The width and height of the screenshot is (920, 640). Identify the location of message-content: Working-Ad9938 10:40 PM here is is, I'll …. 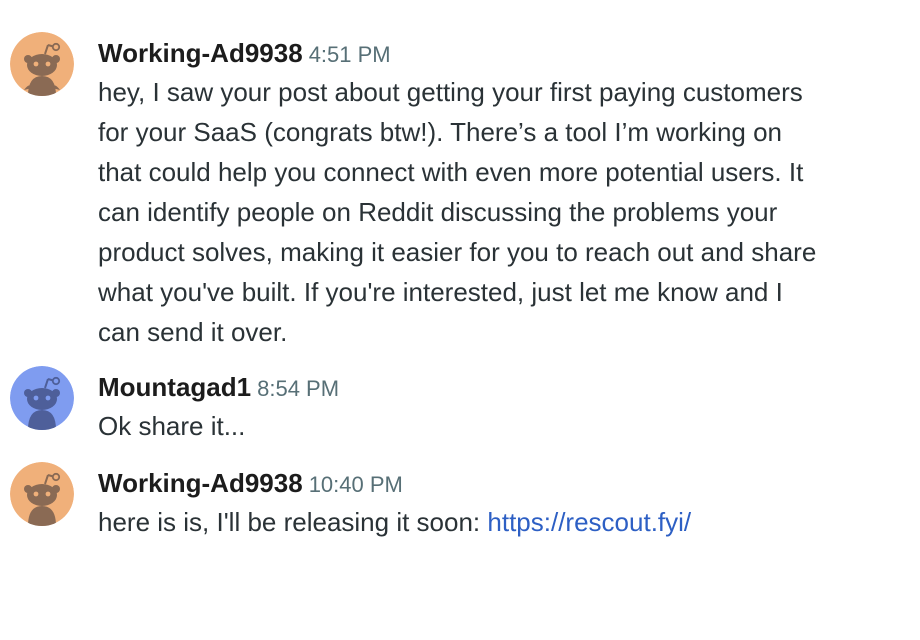
(503, 504).